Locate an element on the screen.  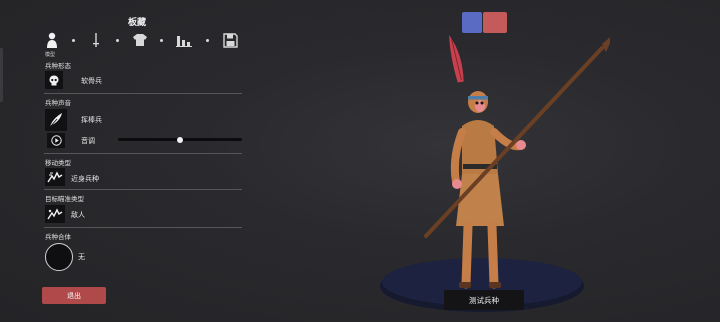
sword-icon is located at coordinates (96, 40).